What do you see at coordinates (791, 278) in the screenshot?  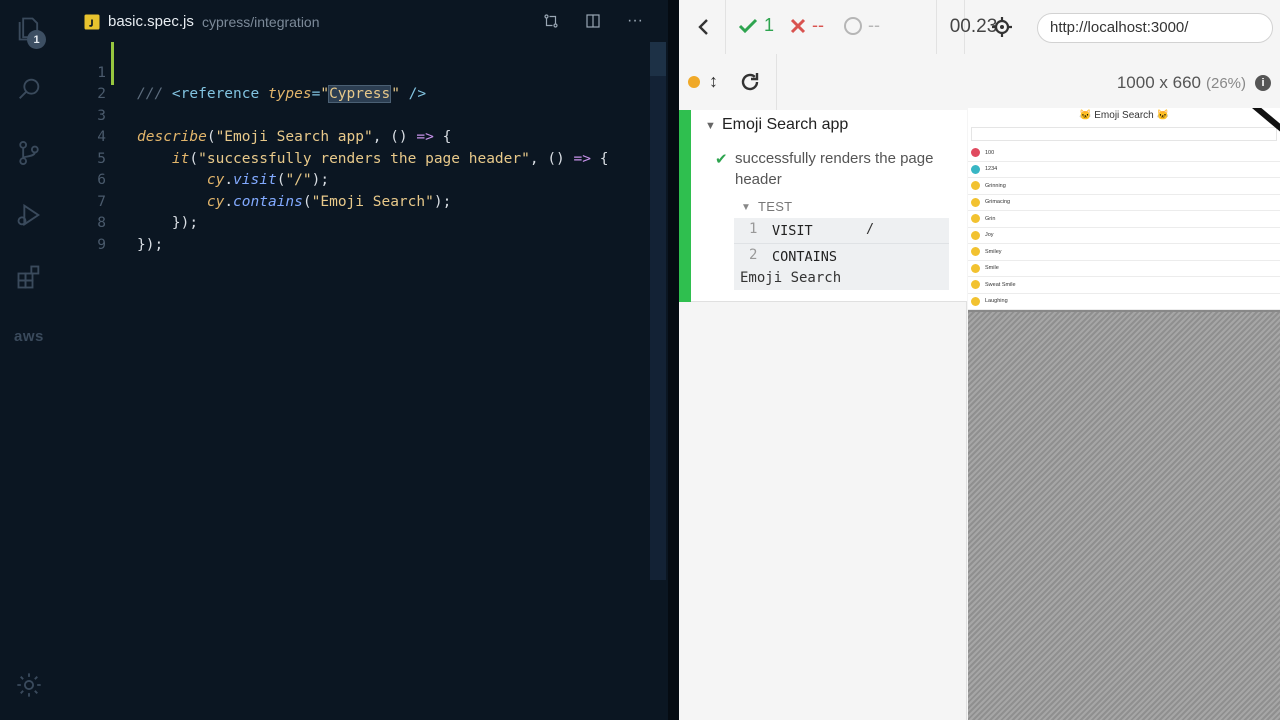 I see `command-arg: Emoji Search` at bounding box center [791, 278].